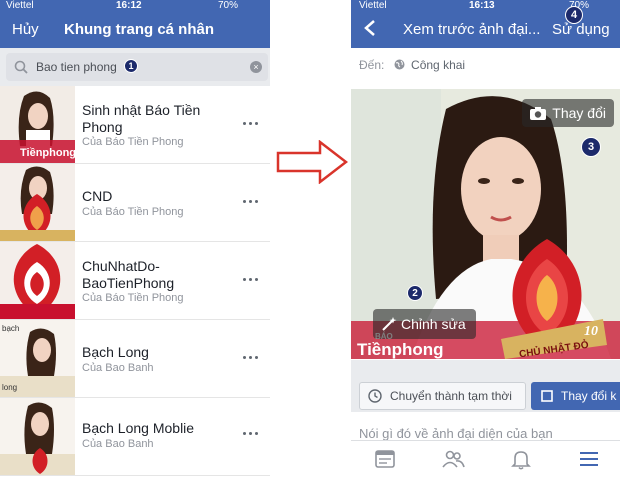  Describe the element at coordinates (135, 437) in the screenshot. I see `list-item: Bạch Long Moblie Của Bao Banh` at that location.